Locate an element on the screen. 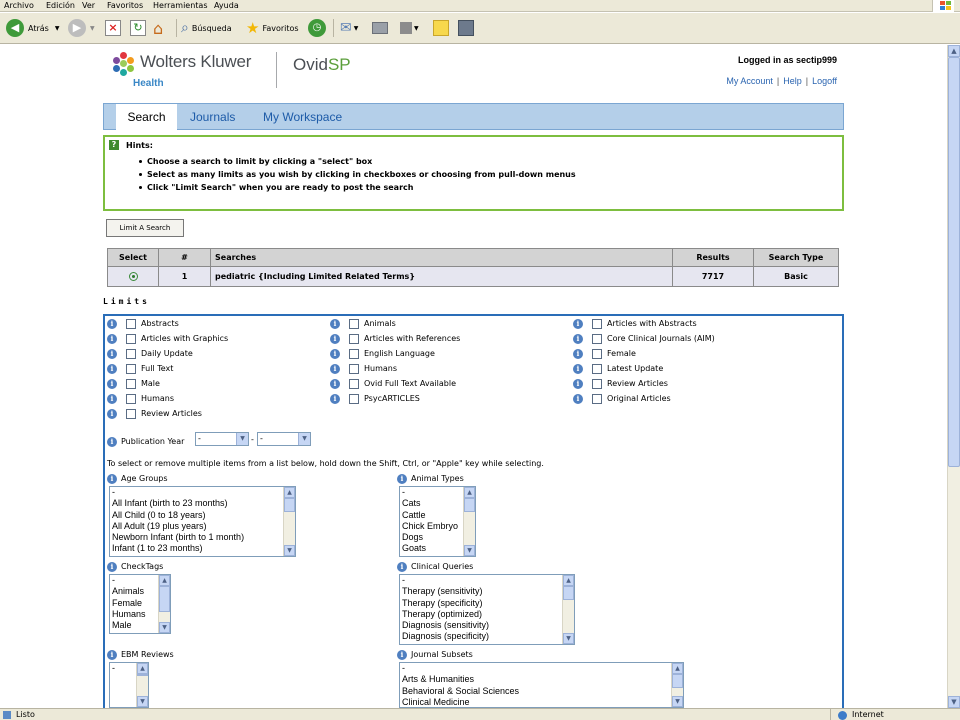 The width and height of the screenshot is (960, 720). favorites-button: ★ Favoritos is located at coordinates (272, 28).